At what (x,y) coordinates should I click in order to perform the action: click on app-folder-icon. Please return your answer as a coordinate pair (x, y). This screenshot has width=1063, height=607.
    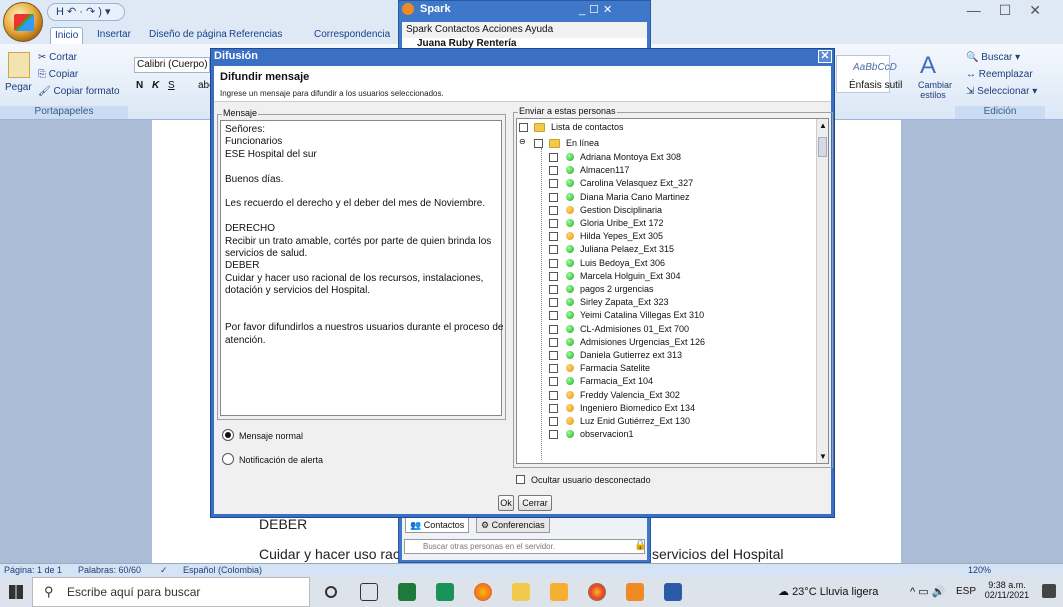
    Looking at the image, I should click on (559, 592).